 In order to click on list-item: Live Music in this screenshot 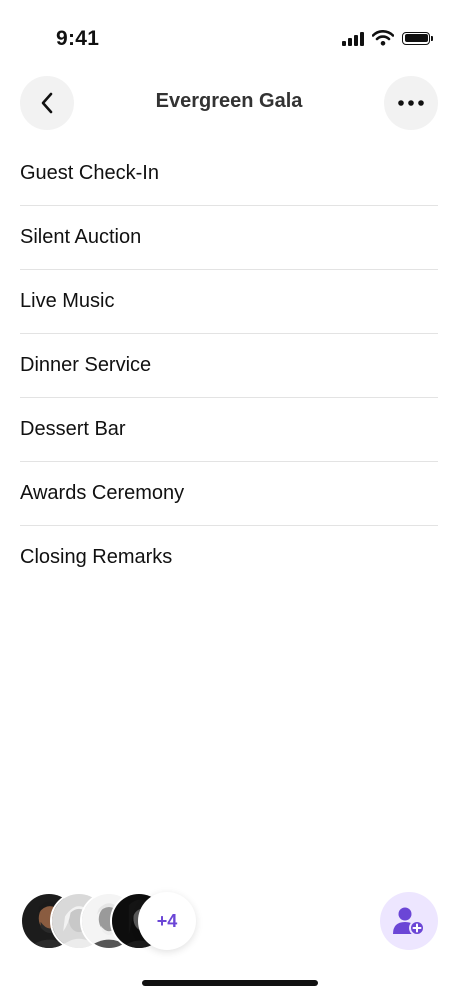, I will do `click(229, 302)`.